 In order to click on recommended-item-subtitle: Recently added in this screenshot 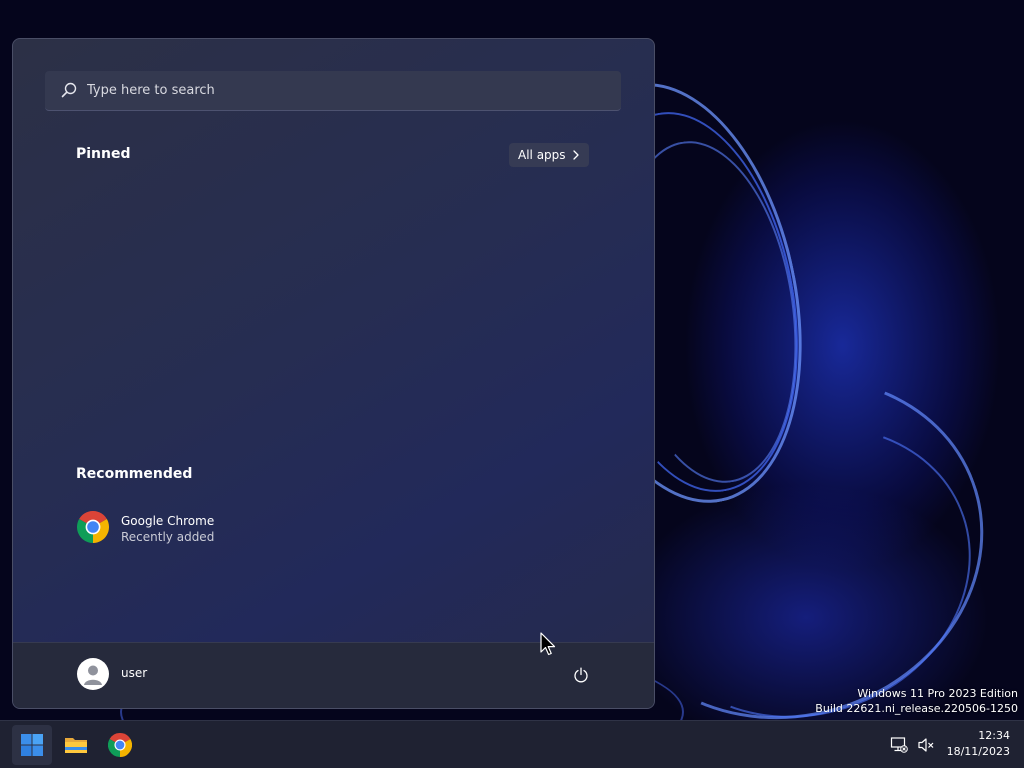, I will do `click(168, 537)`.